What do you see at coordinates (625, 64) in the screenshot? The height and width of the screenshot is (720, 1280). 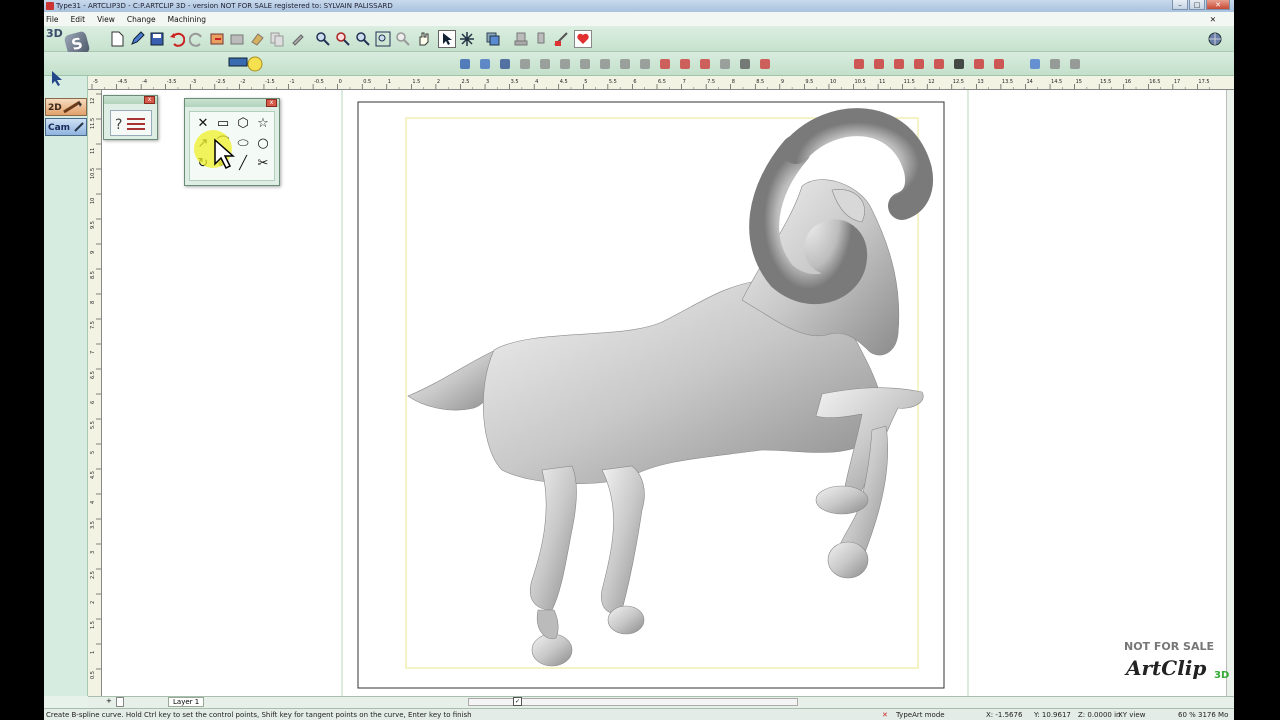 I see `mirror-icon` at bounding box center [625, 64].